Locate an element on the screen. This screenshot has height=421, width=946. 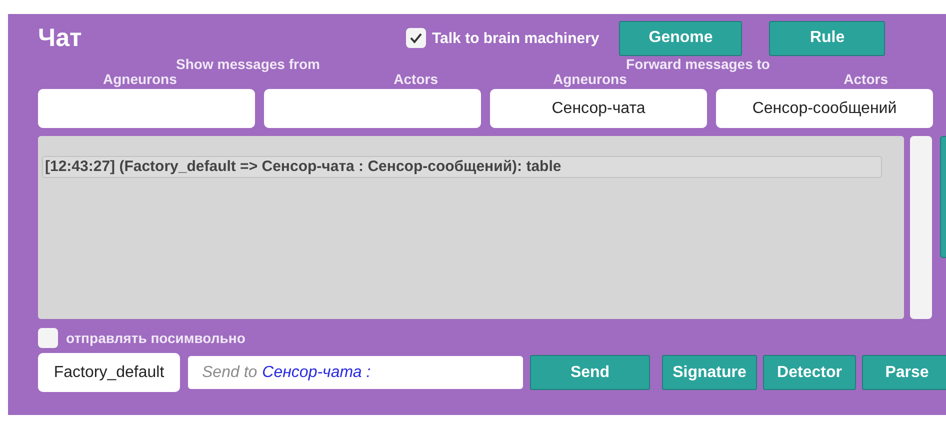
section-heading: Forward messages to is located at coordinates (698, 64).